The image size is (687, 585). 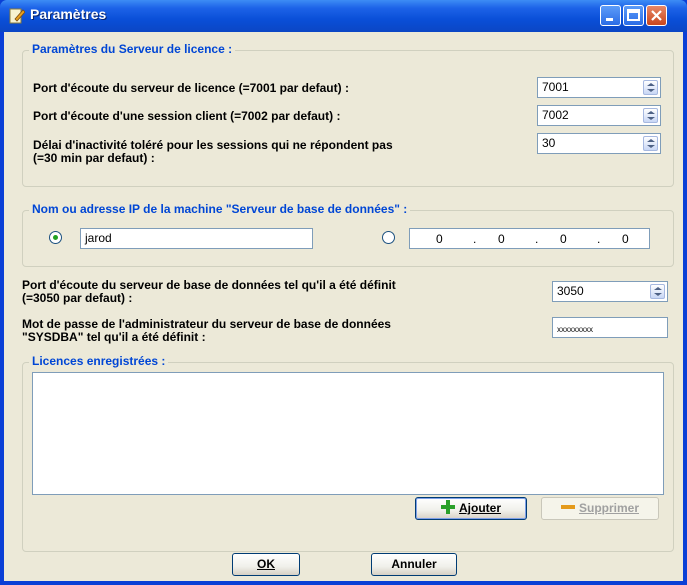 I want to click on timeout-value: 30, so click(x=549, y=143).